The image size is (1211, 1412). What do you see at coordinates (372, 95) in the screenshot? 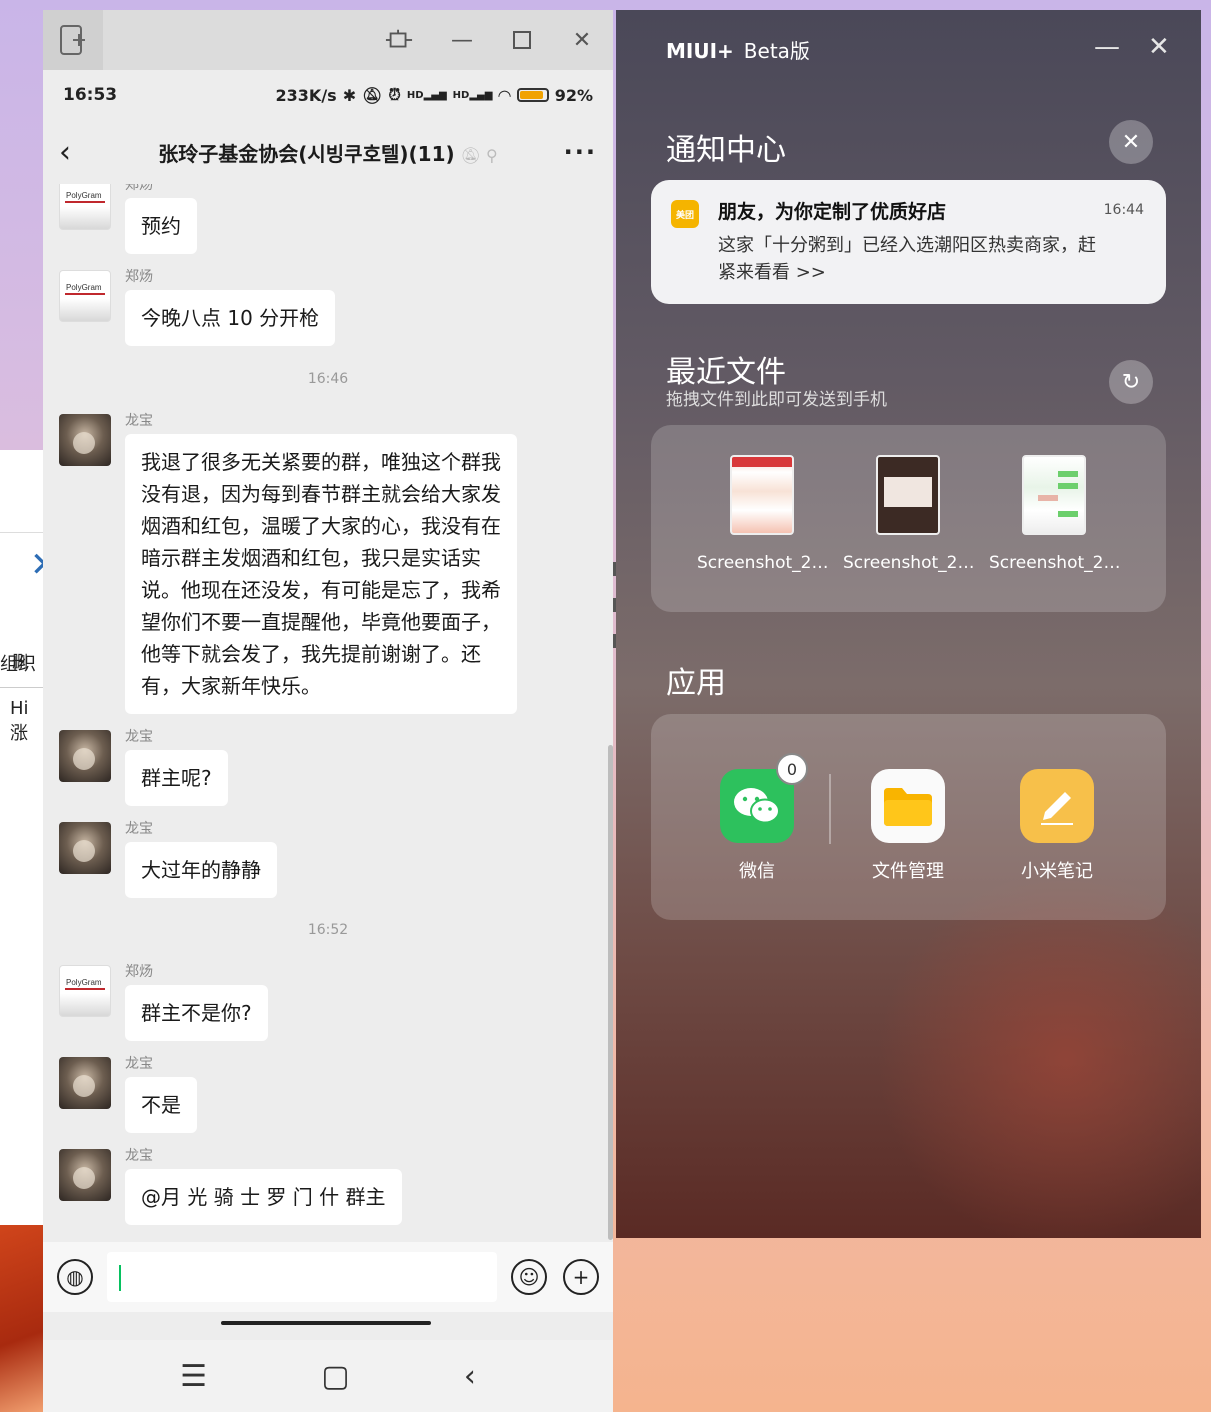
I see `mute-icon: 🔕︎` at bounding box center [372, 95].